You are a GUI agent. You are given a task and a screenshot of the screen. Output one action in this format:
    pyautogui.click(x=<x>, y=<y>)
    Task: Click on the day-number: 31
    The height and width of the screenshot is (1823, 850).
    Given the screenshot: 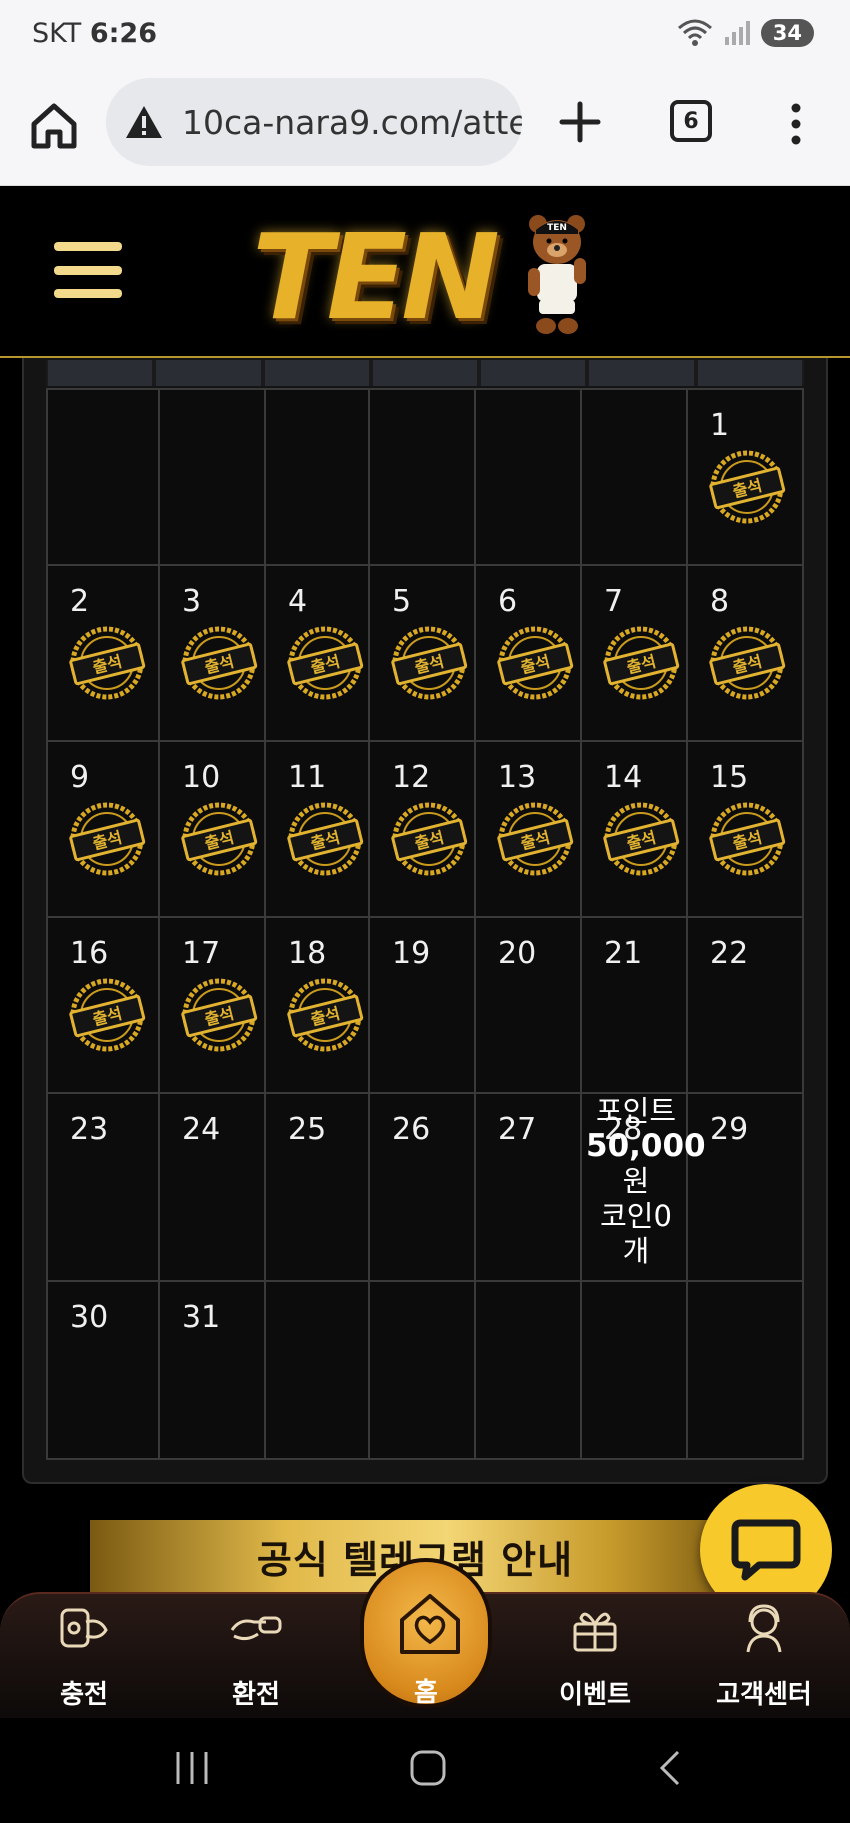 What is the action you would take?
    pyautogui.click(x=201, y=1317)
    